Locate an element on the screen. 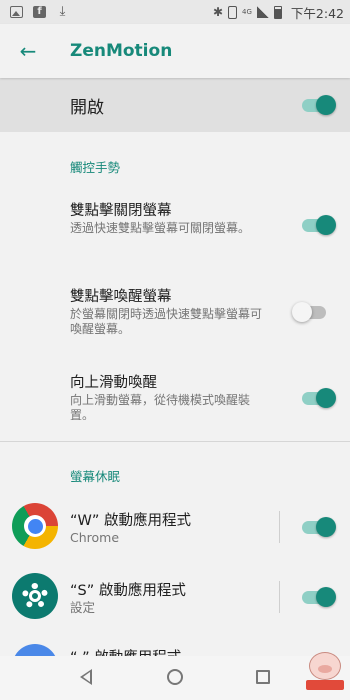 This screenshot has width=350, height=700. s-gesture-switch is located at coordinates (318, 597).